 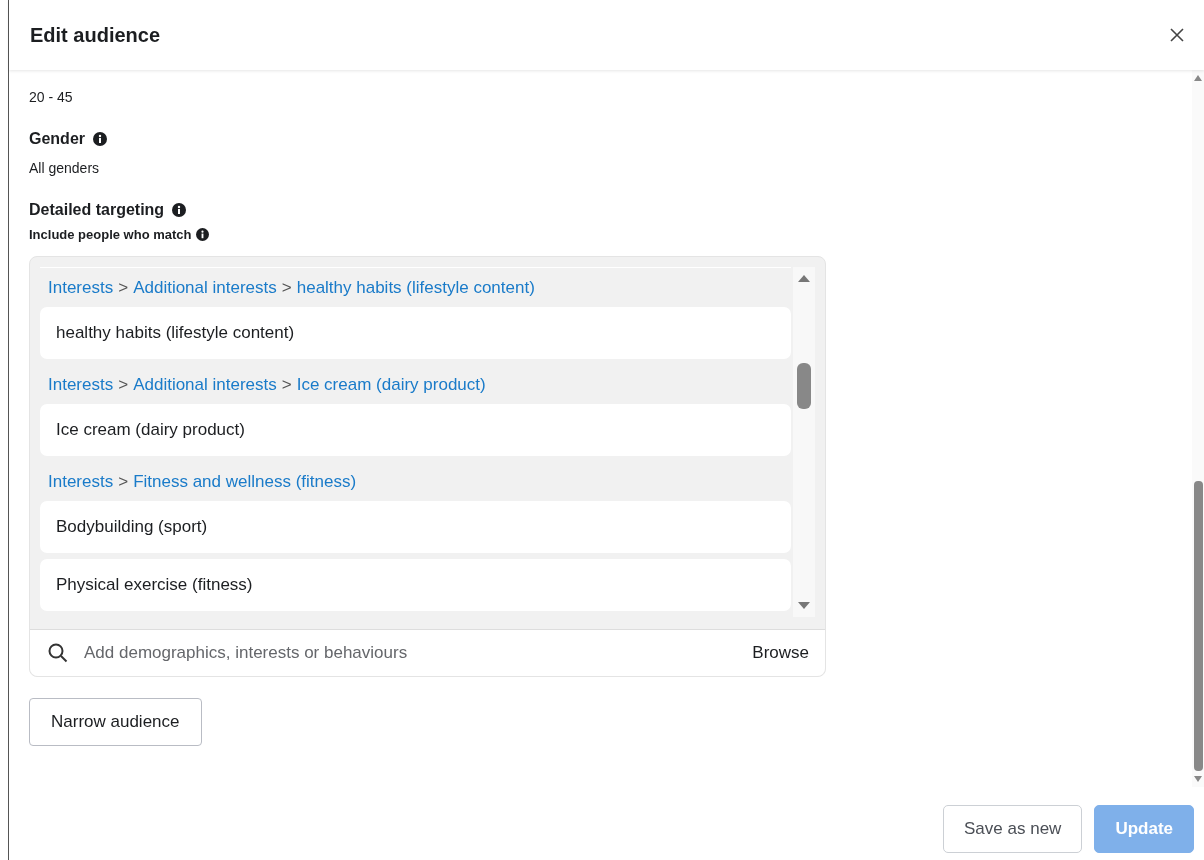 What do you see at coordinates (415, 430) in the screenshot?
I see `targeting-item: Ice cream (dairy product)` at bounding box center [415, 430].